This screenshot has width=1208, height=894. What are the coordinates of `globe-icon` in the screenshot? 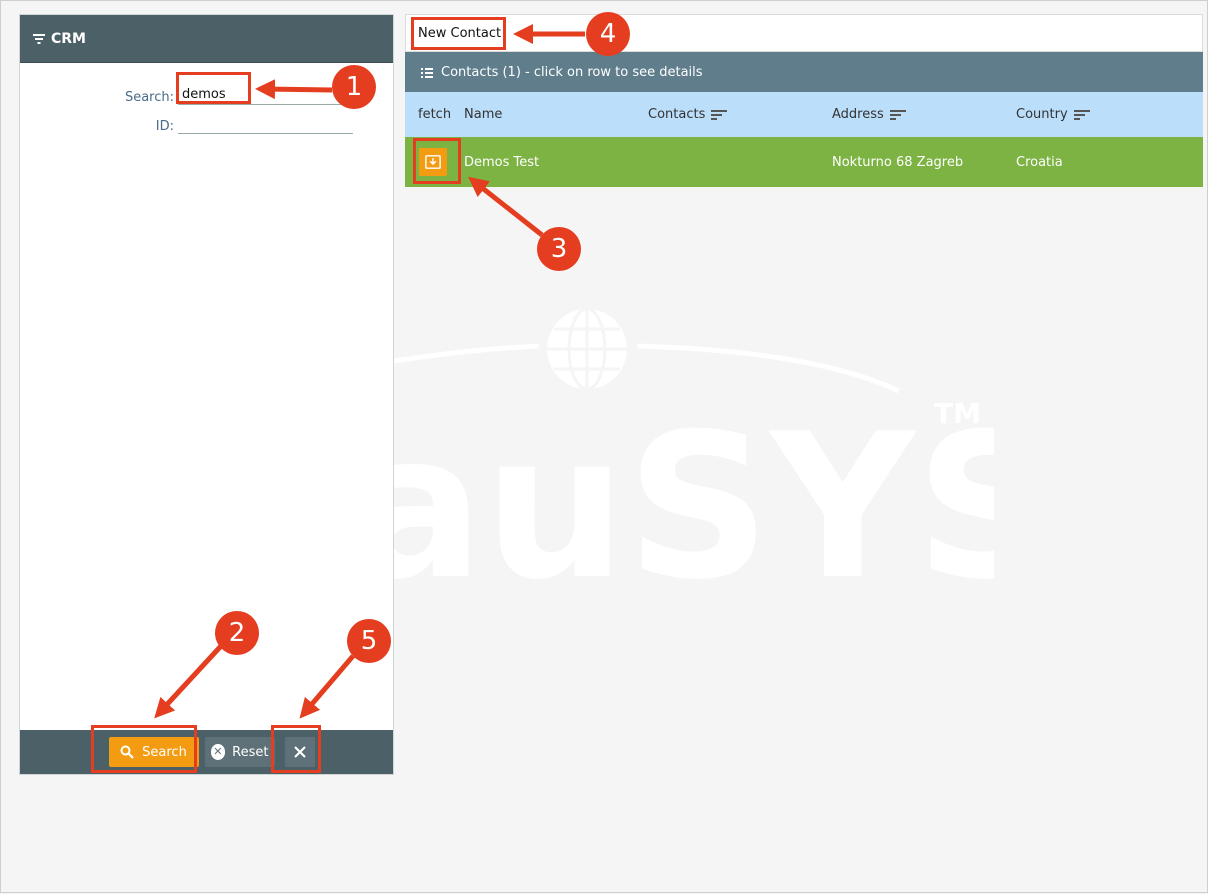 It's located at (587, 349).